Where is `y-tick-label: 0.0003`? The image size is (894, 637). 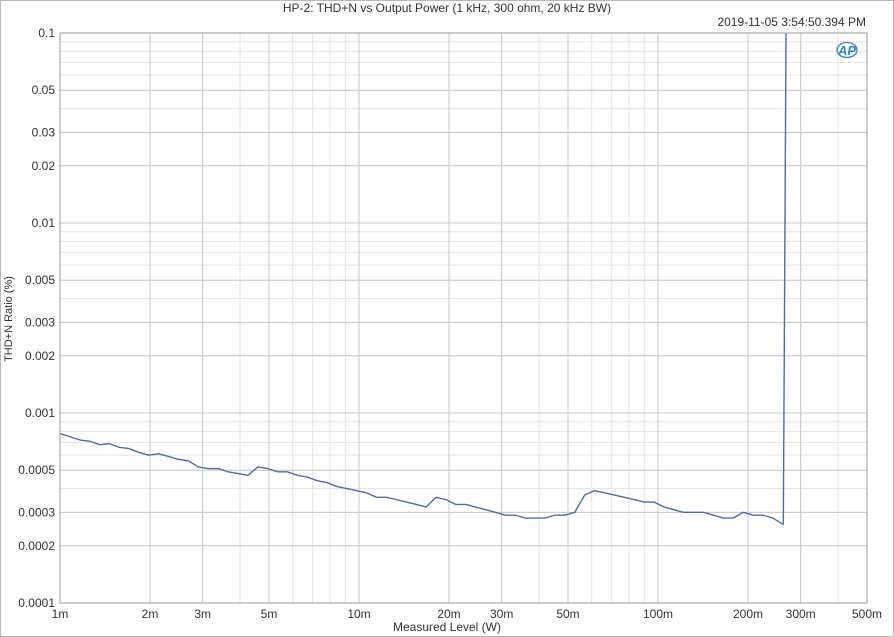
y-tick-label: 0.0003 is located at coordinates (36, 512).